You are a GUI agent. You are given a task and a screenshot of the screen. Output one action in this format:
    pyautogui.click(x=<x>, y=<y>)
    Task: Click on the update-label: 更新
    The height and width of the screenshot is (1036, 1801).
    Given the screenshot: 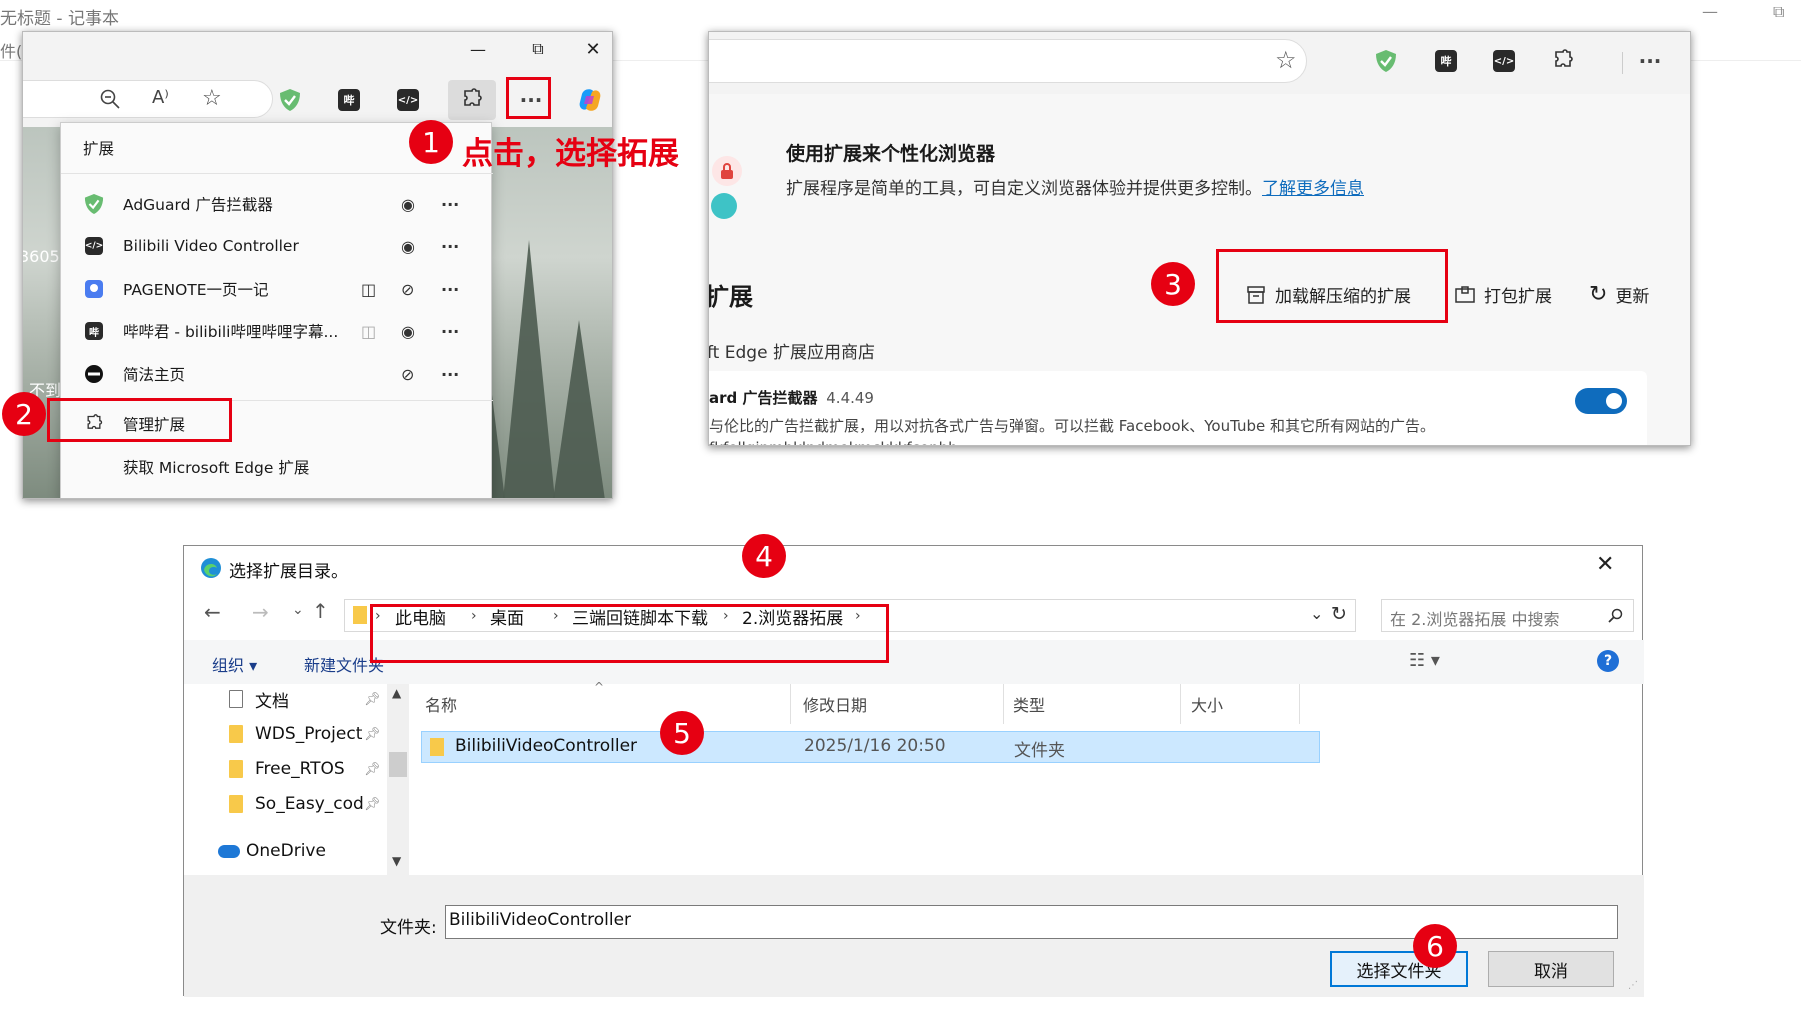 What is the action you would take?
    pyautogui.click(x=1632, y=297)
    